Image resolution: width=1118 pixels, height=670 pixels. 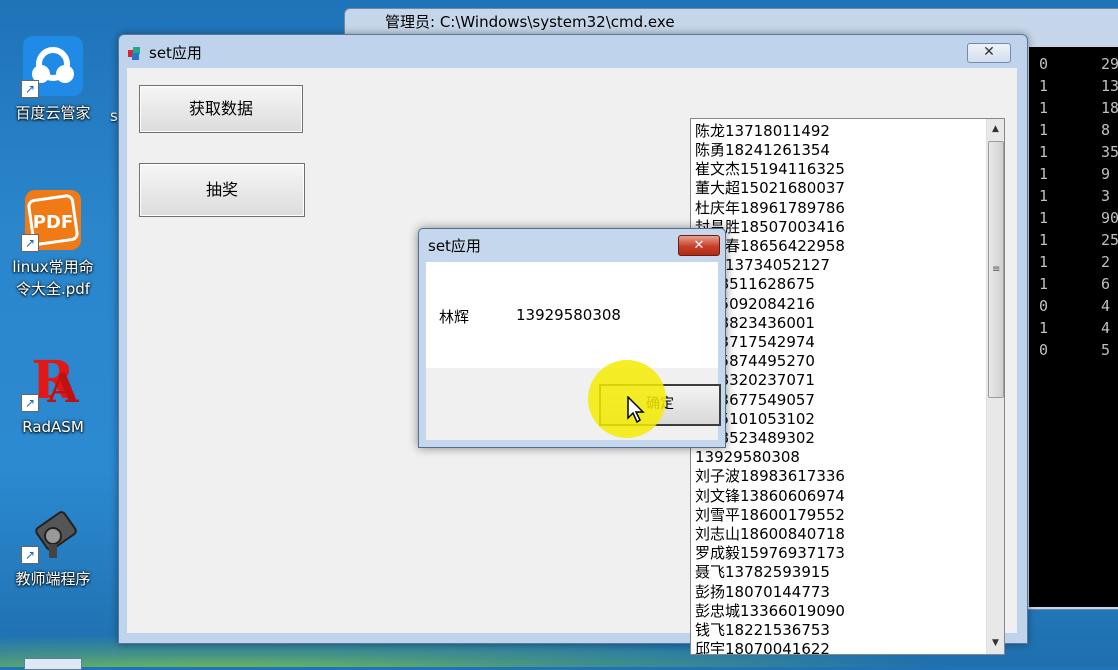 What do you see at coordinates (454, 246) in the screenshot?
I see `dialog-title: set应用` at bounding box center [454, 246].